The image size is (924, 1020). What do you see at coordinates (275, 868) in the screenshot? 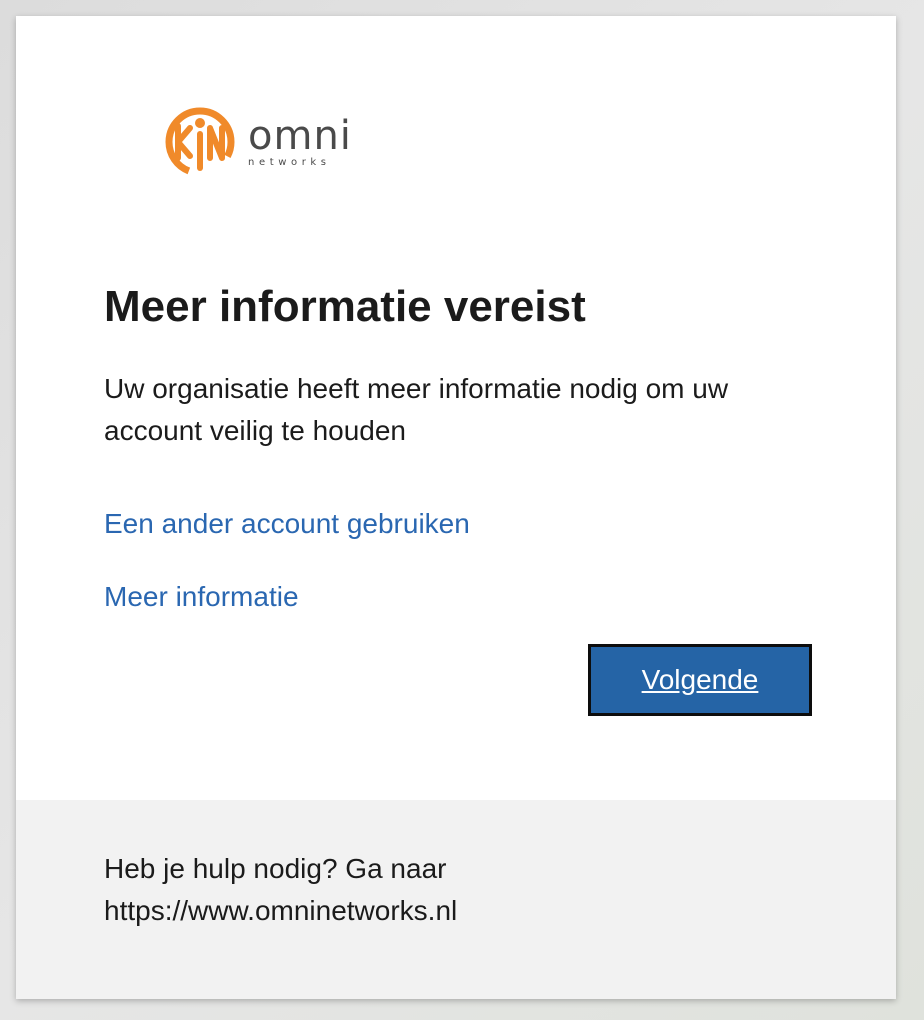
I see `help-text-line: Heb je hulp nodig? Ga naar` at bounding box center [275, 868].